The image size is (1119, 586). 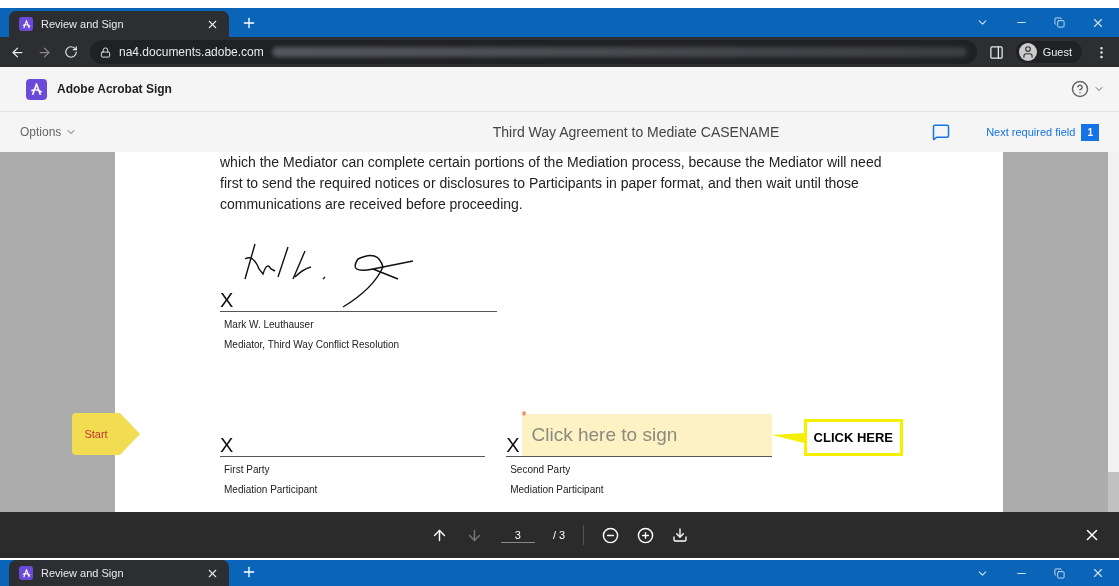 What do you see at coordinates (1031, 132) in the screenshot?
I see `next-required-field-link: Next required field` at bounding box center [1031, 132].